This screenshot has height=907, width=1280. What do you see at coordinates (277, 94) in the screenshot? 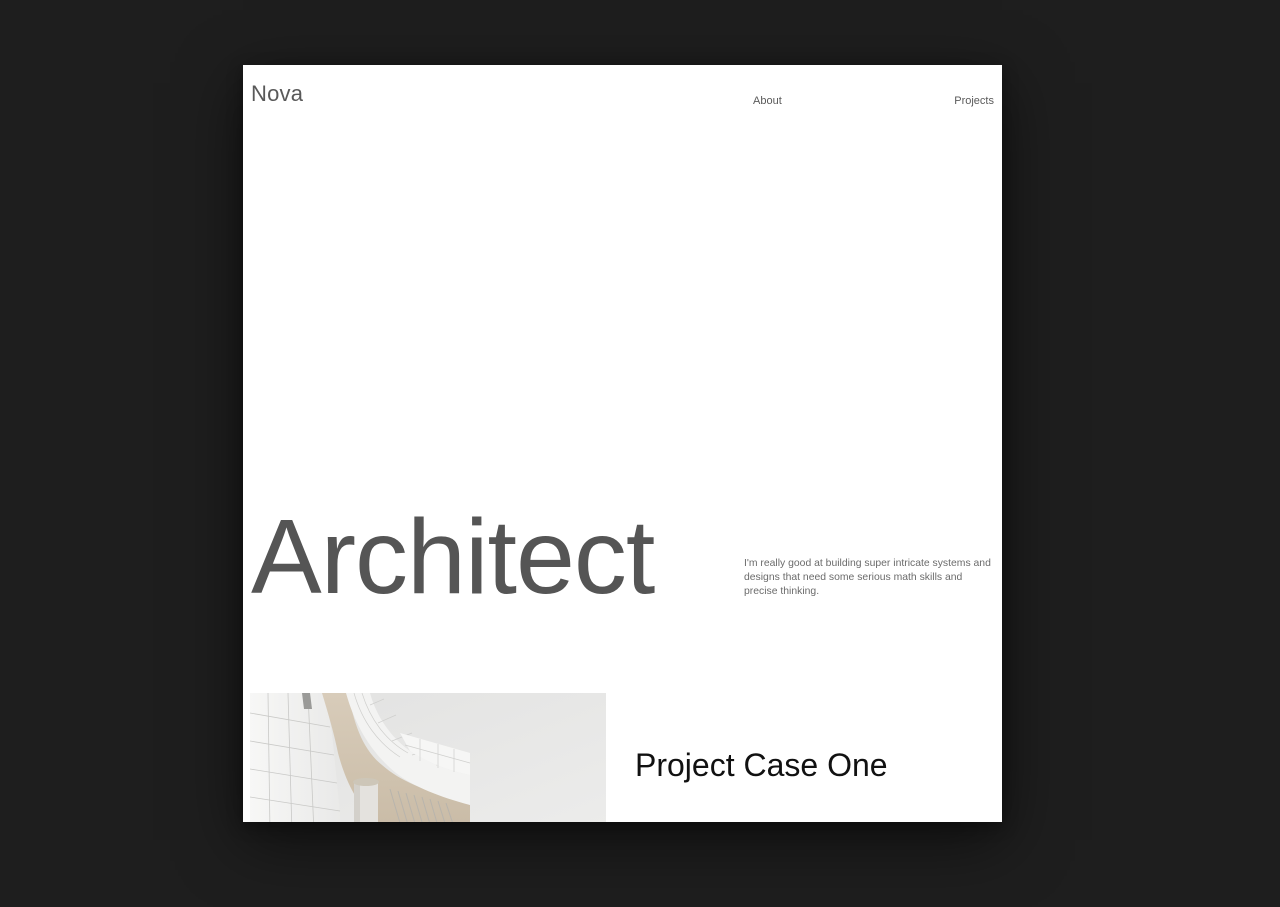
I see `brand-logo: Nova` at bounding box center [277, 94].